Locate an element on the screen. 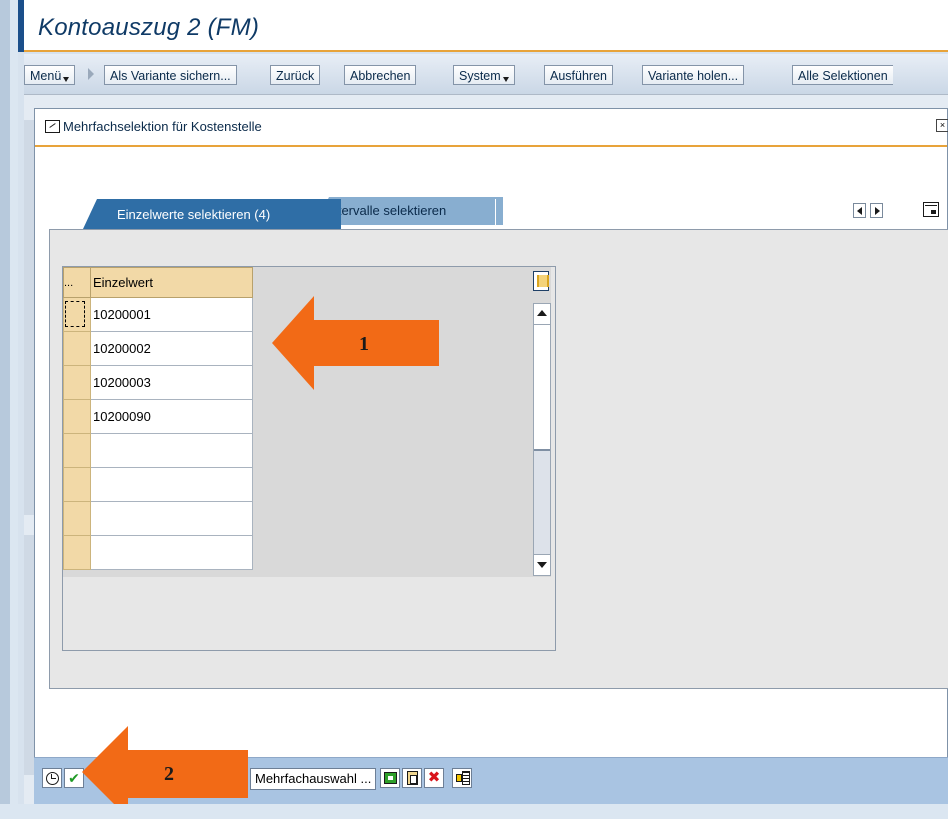 Image resolution: width=948 pixels, height=819 pixels. column-settings-icon is located at coordinates (541, 281).